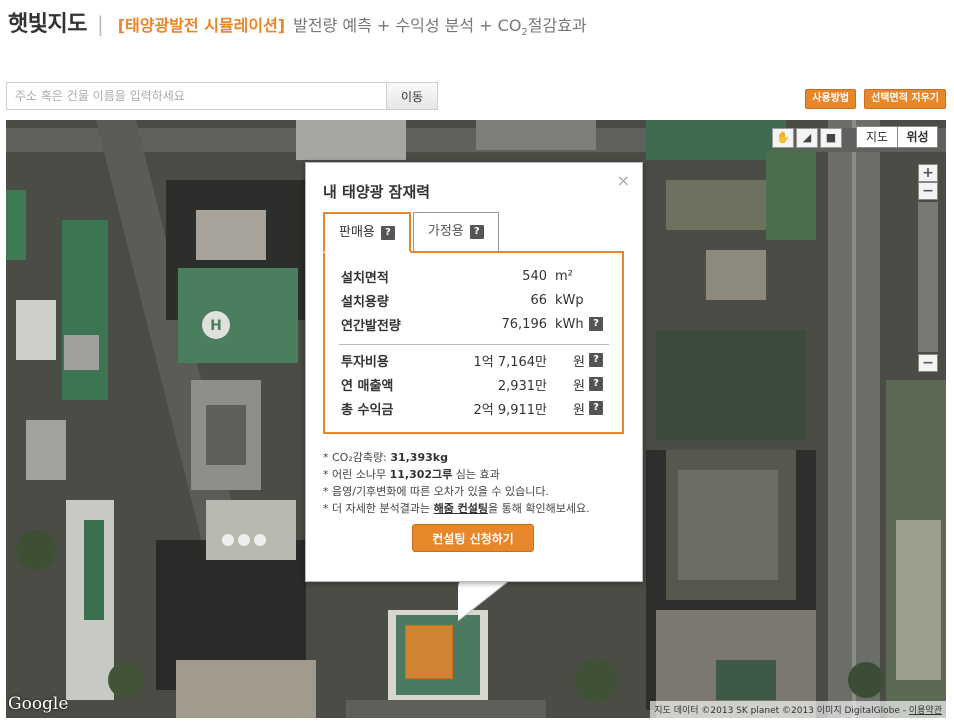 The width and height of the screenshot is (954, 726). I want to click on result-row-annual-revenue: 연 매출액 2,931만 원 ?, so click(472, 384).